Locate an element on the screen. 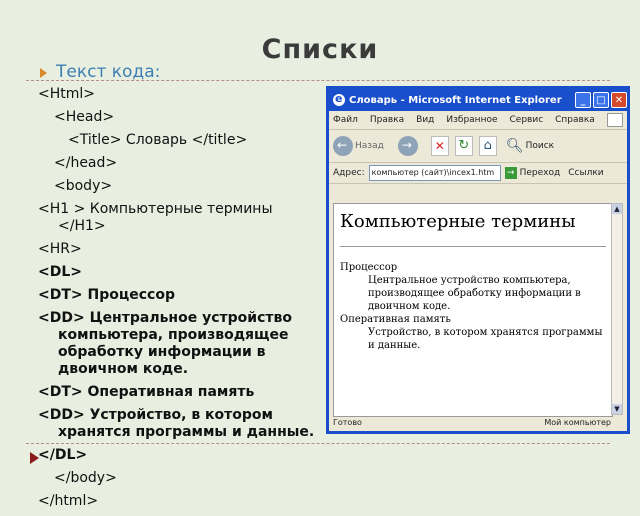 This screenshot has height=516, width=640. maximize-button: □ is located at coordinates (601, 100).